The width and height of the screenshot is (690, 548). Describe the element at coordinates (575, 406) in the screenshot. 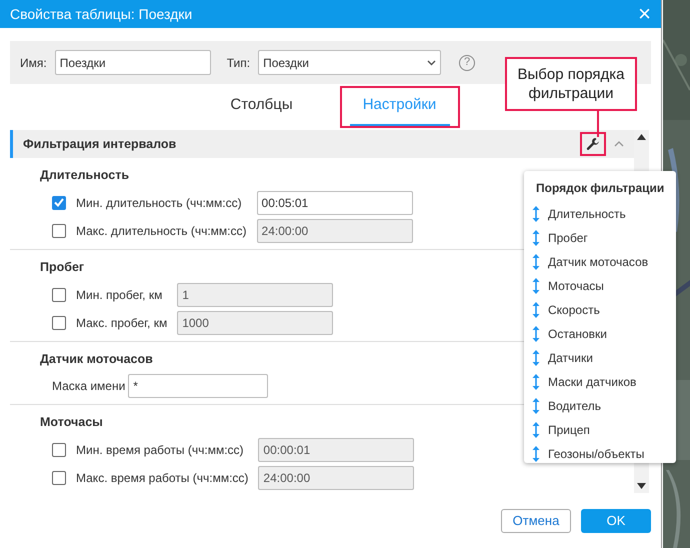

I see `order-item: Водитель` at that location.